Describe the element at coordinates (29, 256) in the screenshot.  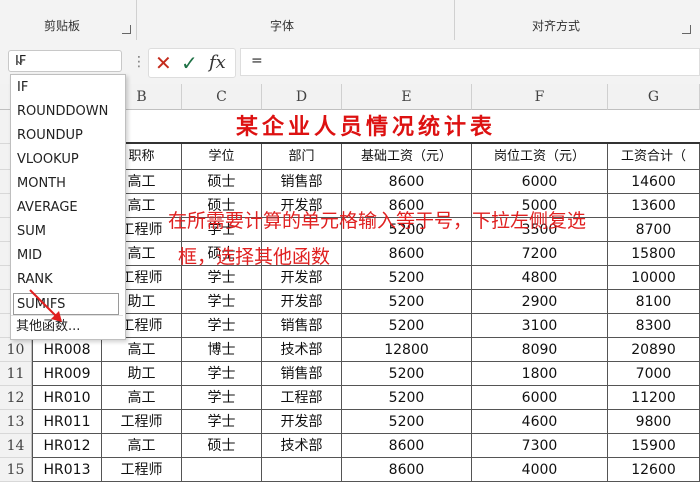
I see `function-item: MID` at that location.